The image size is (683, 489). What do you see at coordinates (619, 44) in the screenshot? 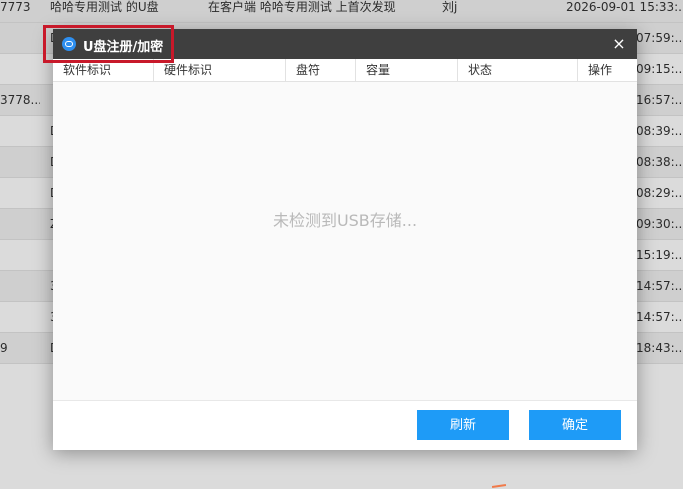
I see `close-button: ×` at bounding box center [619, 44].